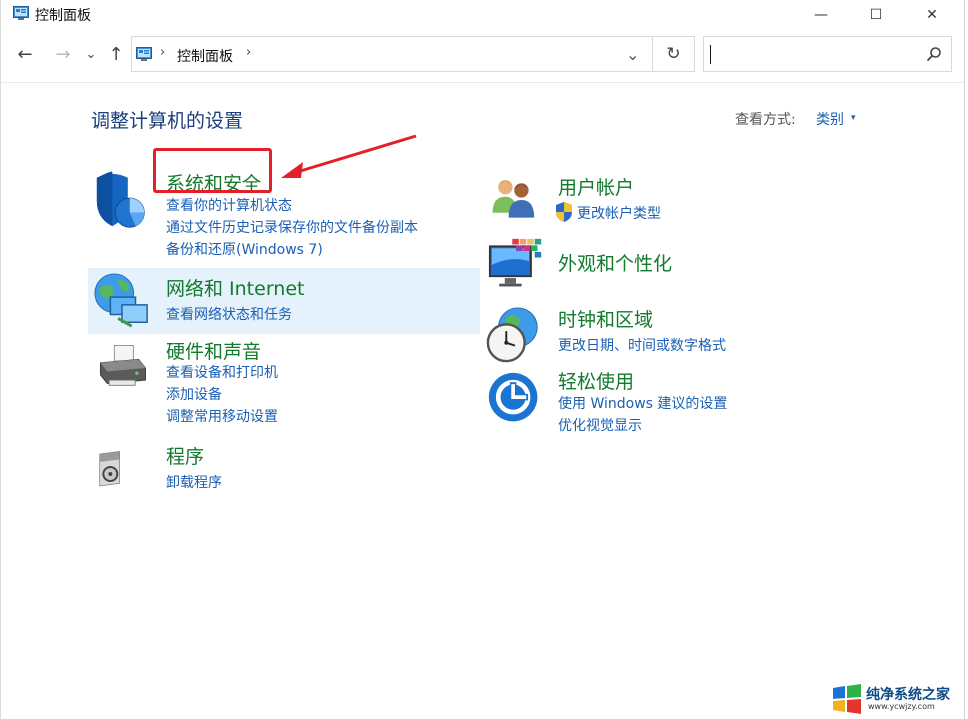 This screenshot has width=968, height=719. What do you see at coordinates (194, 482) in the screenshot?
I see `link-uninstall-program: 卸载程序` at bounding box center [194, 482].